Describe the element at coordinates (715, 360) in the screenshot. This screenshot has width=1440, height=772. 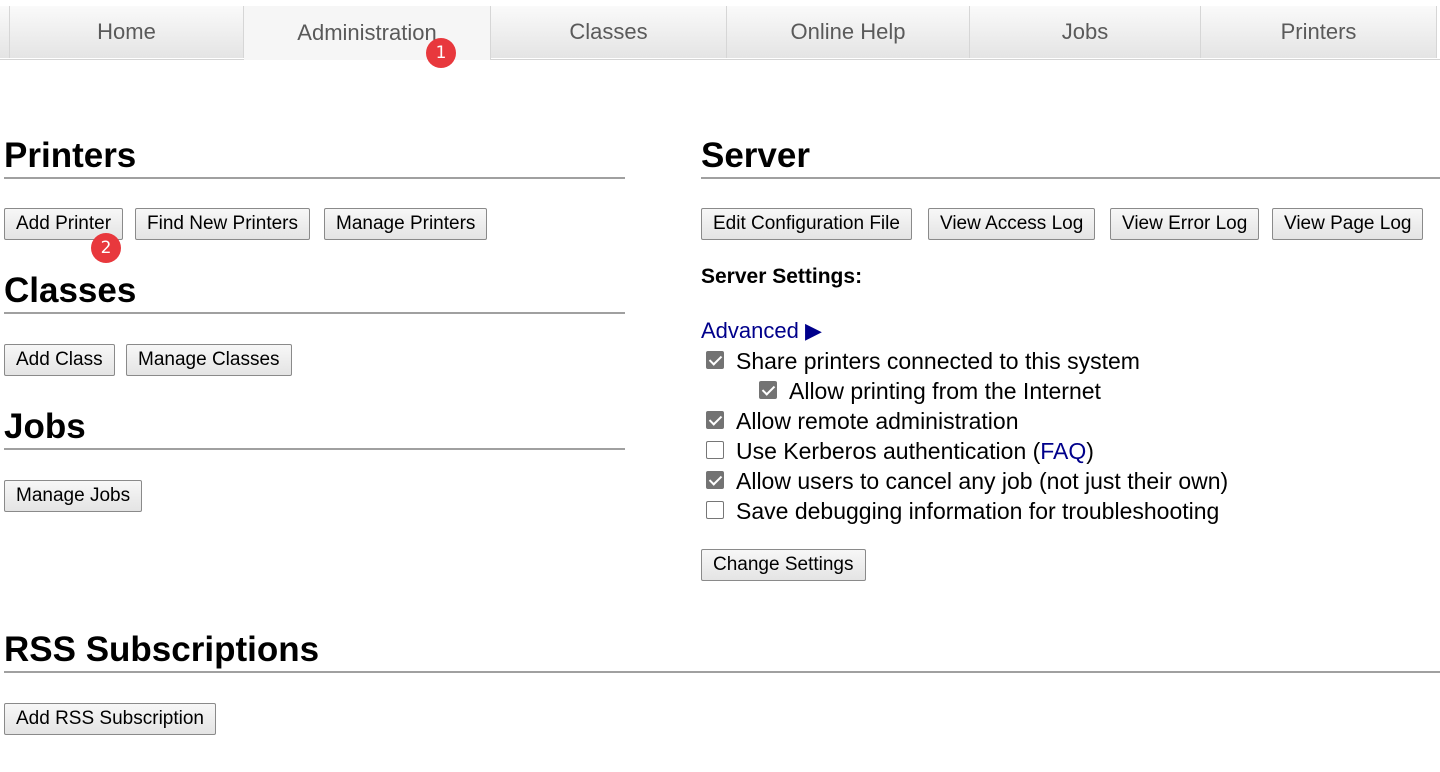
I see `share-printers-checkbox` at that location.